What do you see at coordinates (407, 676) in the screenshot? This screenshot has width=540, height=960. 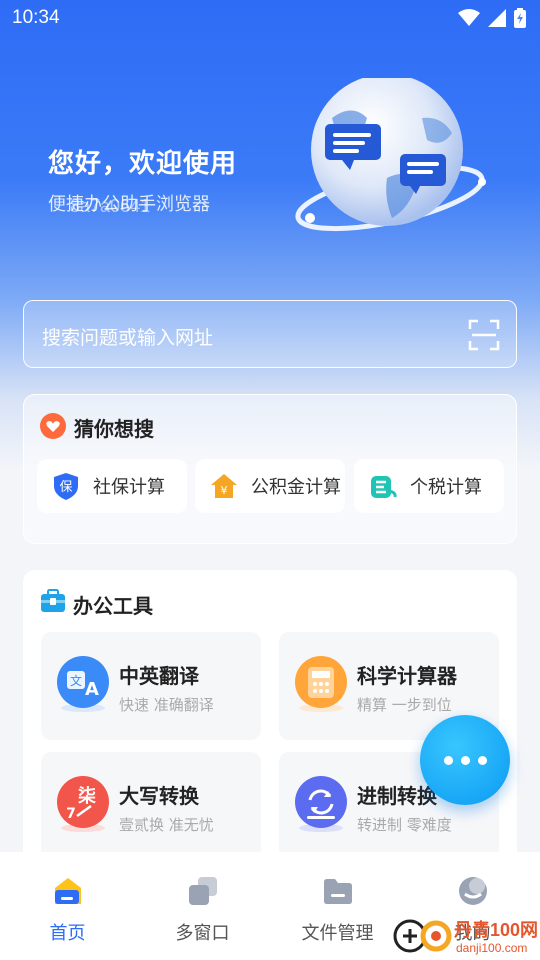 I see `tool-name: 科学计算器` at bounding box center [407, 676].